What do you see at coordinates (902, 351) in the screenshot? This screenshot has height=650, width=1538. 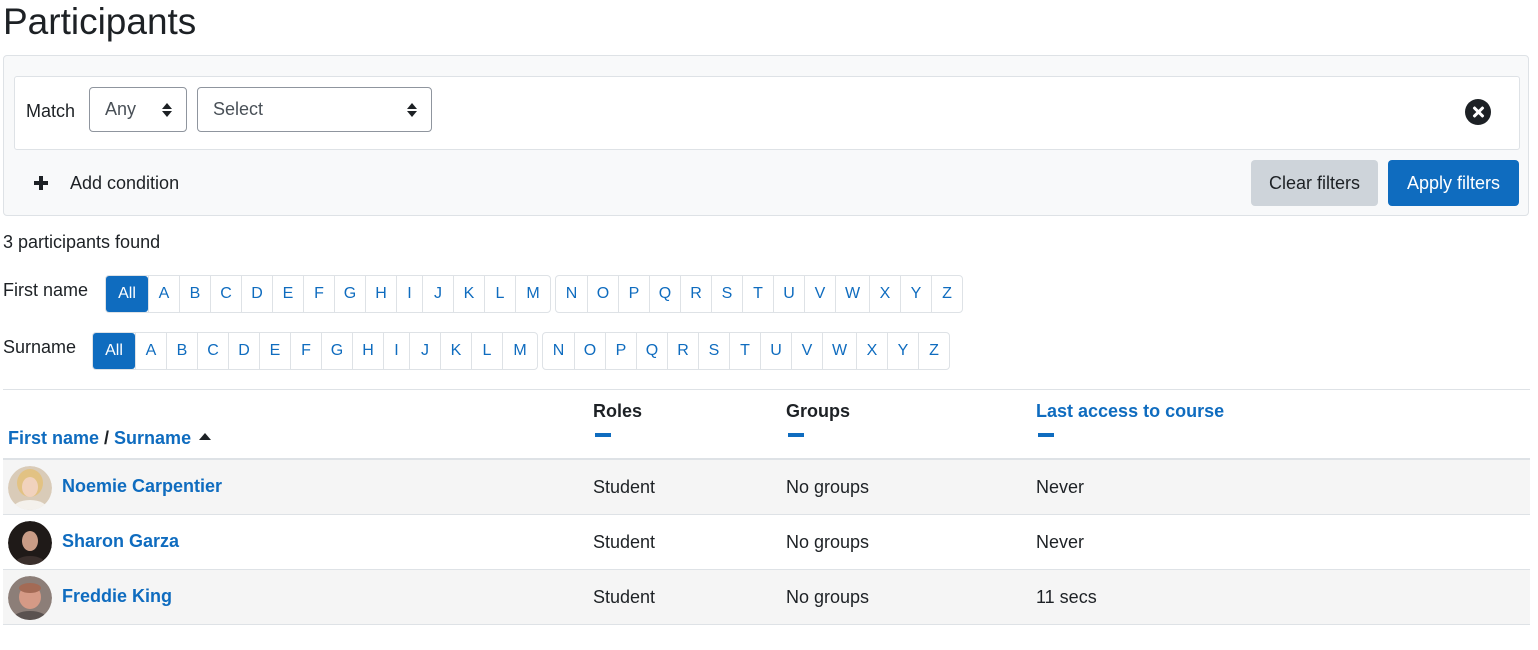 I see `surname-initial-y: Y` at bounding box center [902, 351].